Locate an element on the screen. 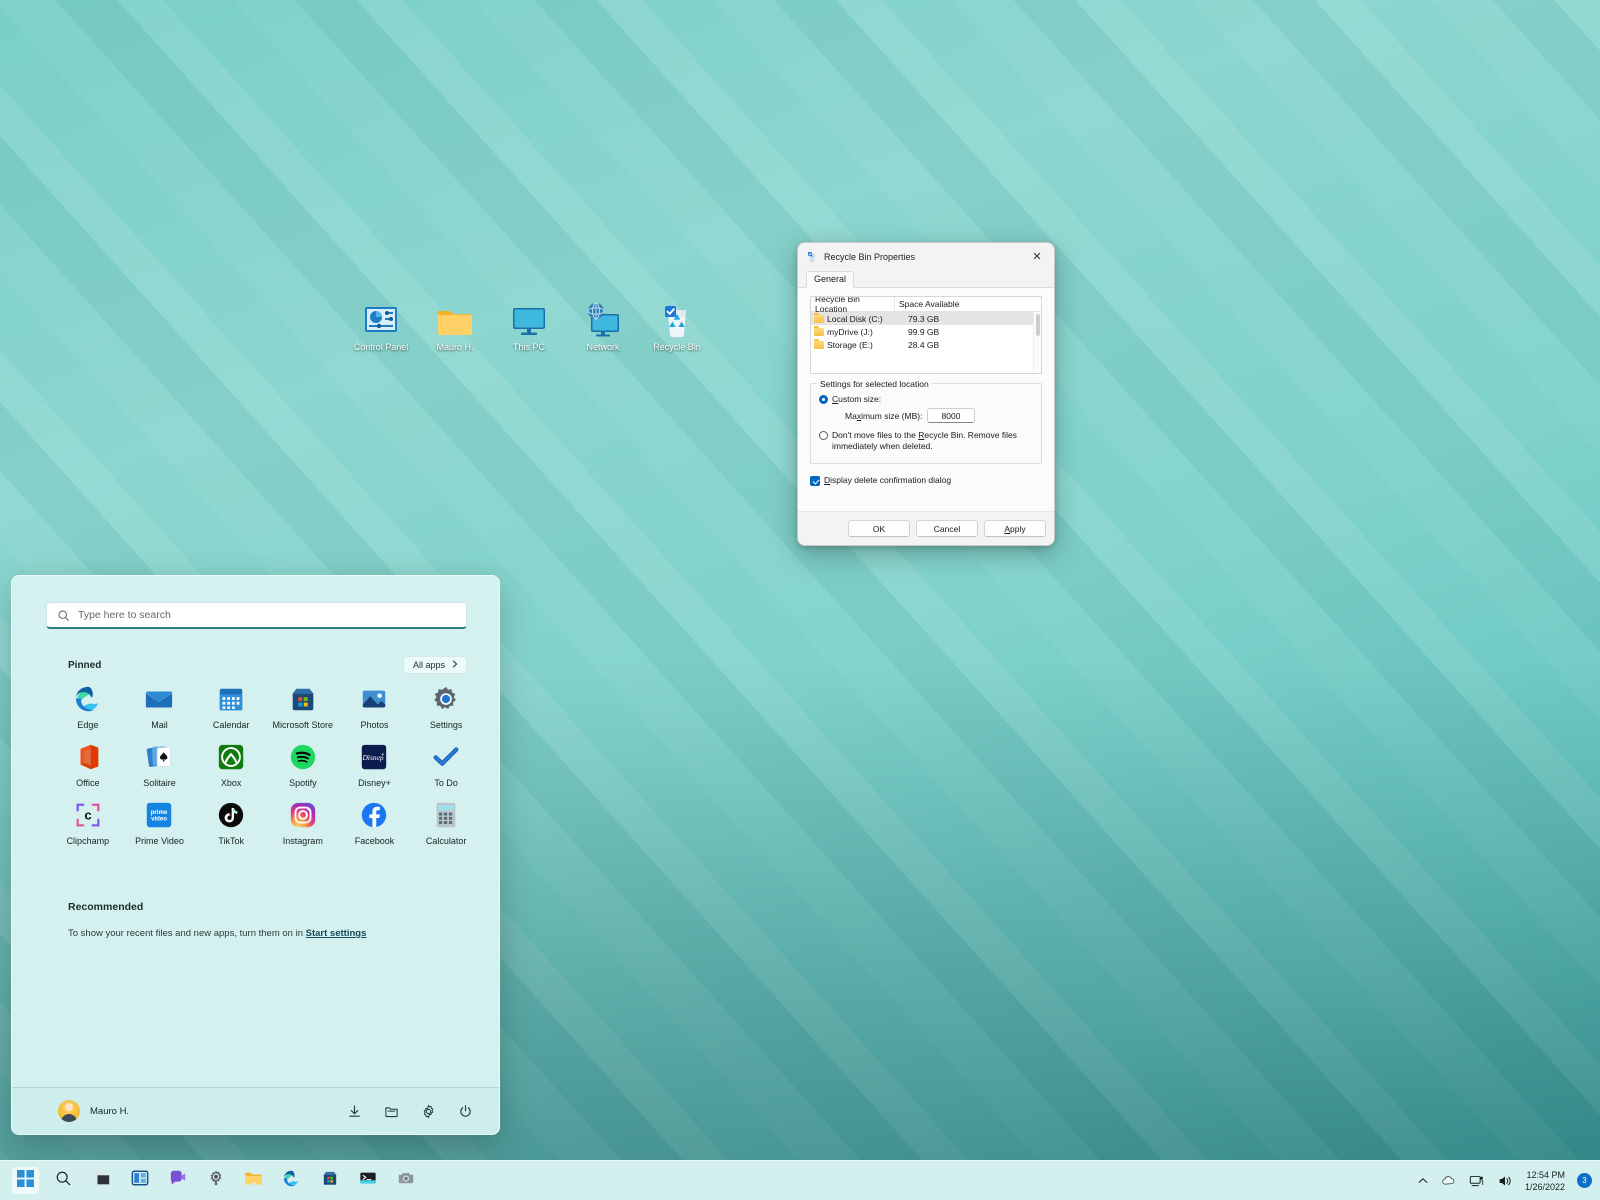 The height and width of the screenshot is (1200, 1600). network-tray-icon is located at coordinates (1477, 1181).